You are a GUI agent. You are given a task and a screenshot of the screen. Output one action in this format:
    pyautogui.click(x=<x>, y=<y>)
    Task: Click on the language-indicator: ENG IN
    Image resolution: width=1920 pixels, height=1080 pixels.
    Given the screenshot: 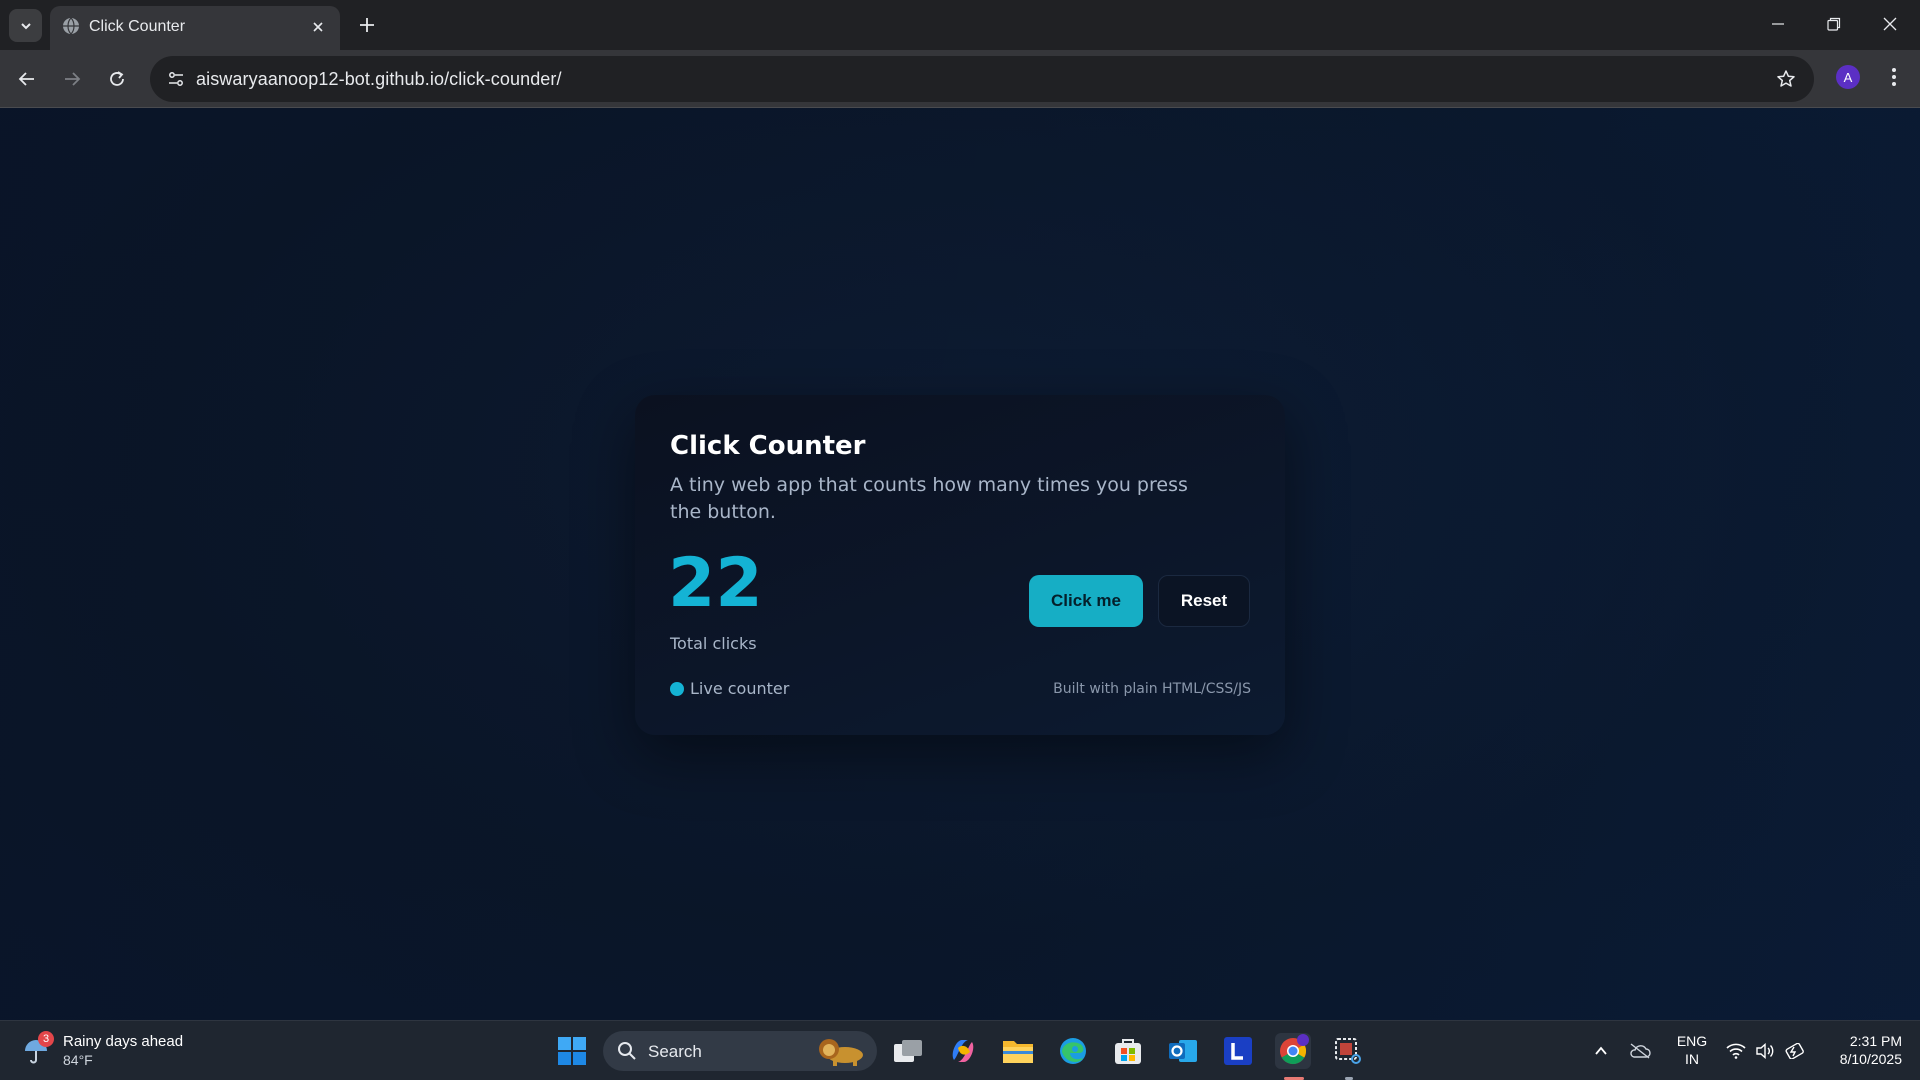 What is the action you would take?
    pyautogui.click(x=1692, y=1050)
    